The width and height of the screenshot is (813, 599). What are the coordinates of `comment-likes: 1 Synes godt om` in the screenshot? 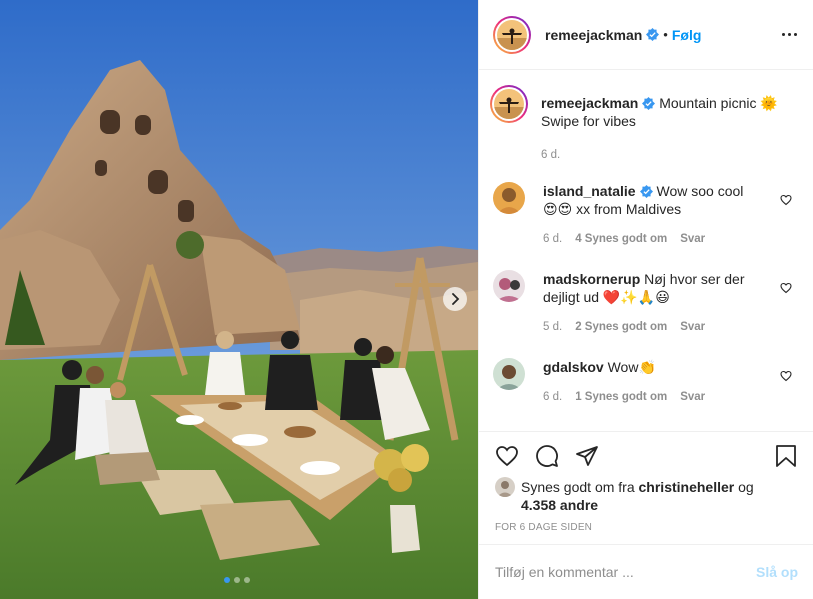 It's located at (621, 397).